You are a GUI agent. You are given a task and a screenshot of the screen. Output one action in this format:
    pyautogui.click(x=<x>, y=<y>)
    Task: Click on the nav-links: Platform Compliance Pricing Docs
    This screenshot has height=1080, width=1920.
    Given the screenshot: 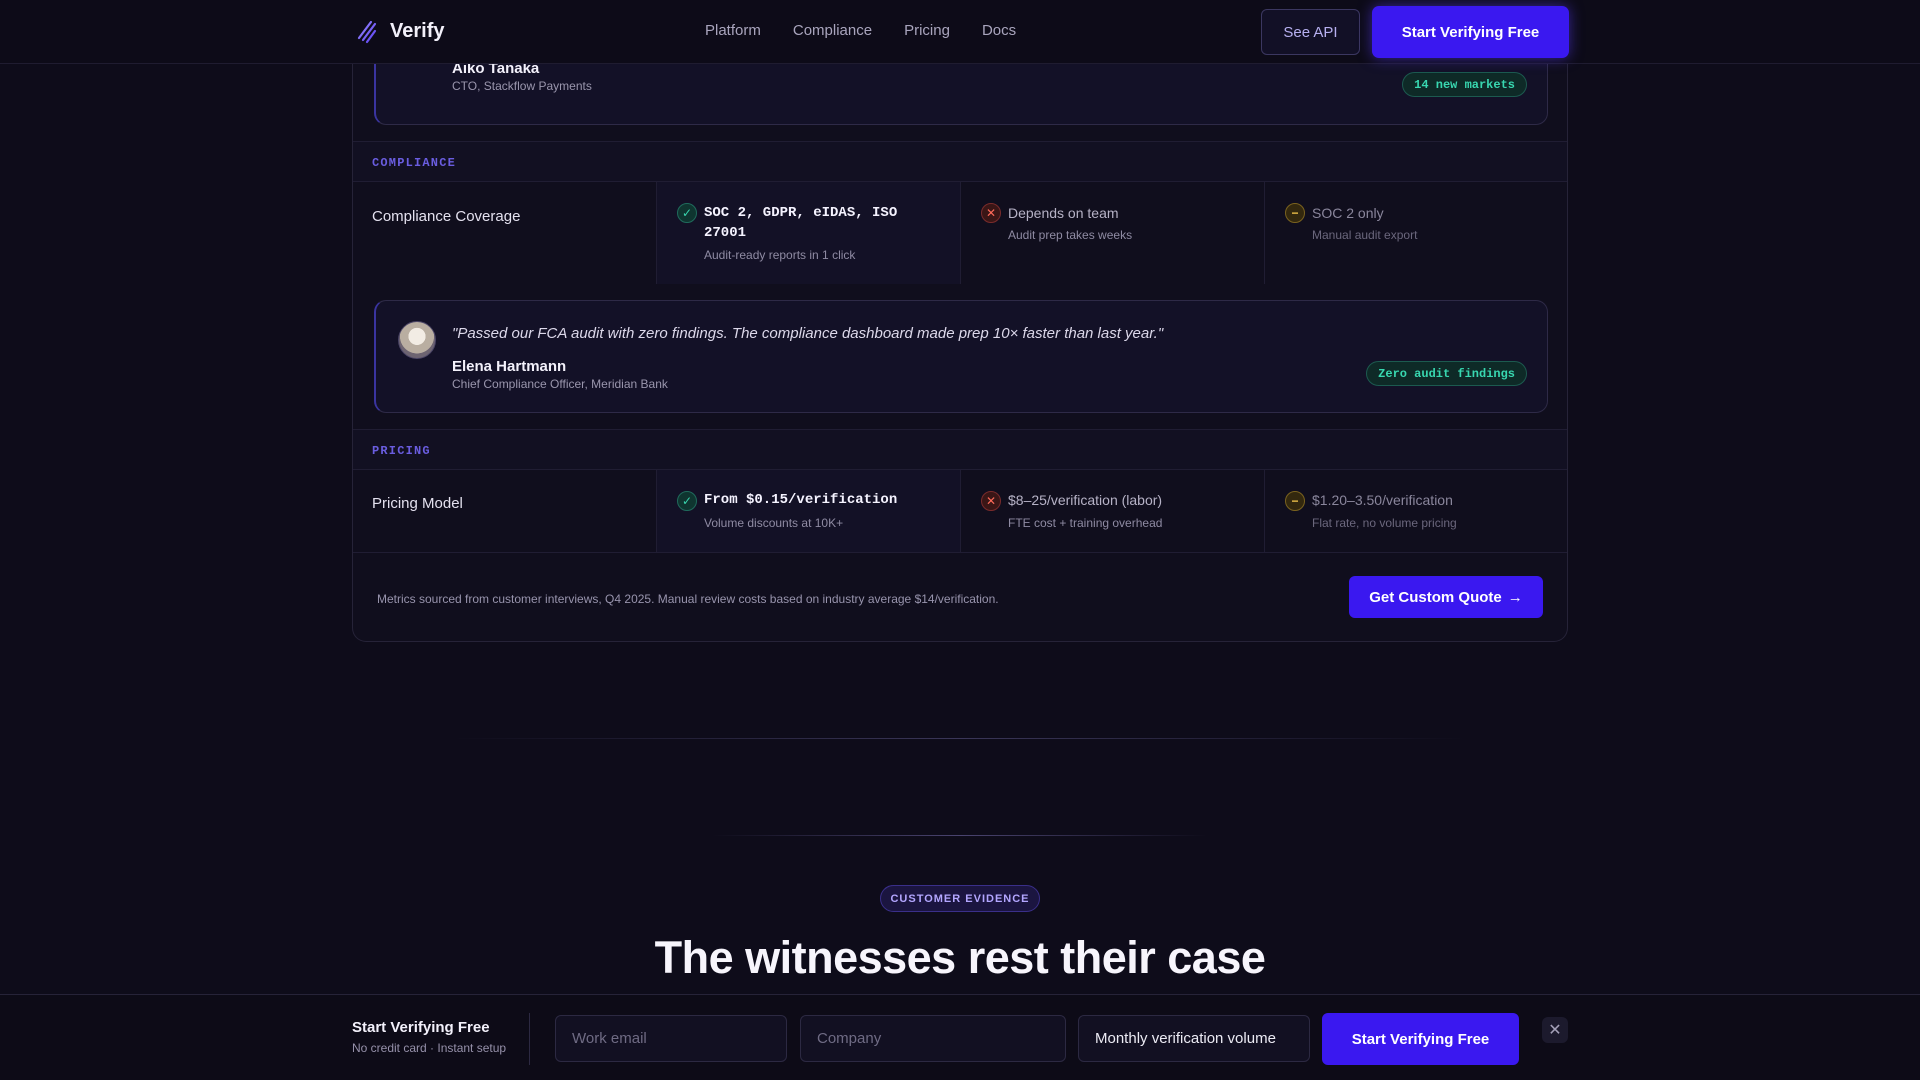 What is the action you would take?
    pyautogui.click(x=860, y=30)
    